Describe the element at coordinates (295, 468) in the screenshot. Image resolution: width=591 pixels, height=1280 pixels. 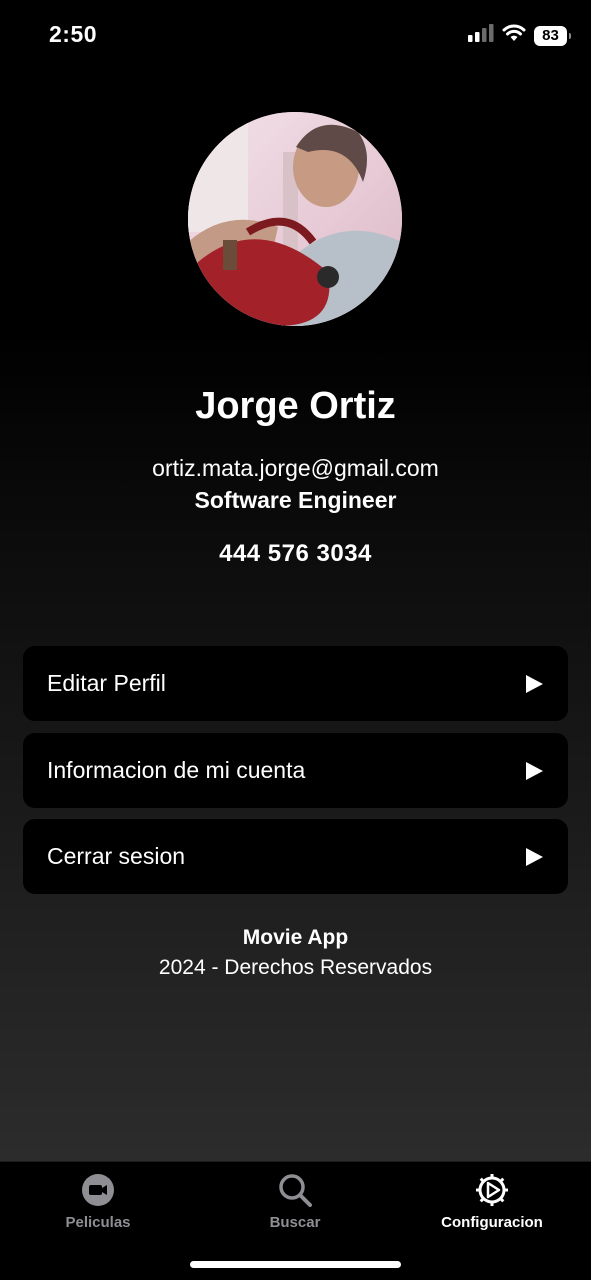
I see `profile-email: ortiz.mata.jorge@gmail.com` at that location.